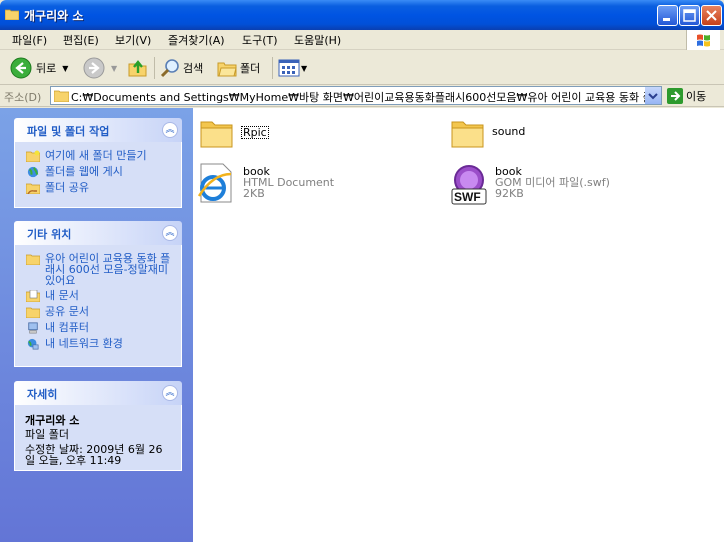 This screenshot has width=724, height=542. What do you see at coordinates (81, 40) in the screenshot?
I see `menu-edit: 편집(E)` at bounding box center [81, 40].